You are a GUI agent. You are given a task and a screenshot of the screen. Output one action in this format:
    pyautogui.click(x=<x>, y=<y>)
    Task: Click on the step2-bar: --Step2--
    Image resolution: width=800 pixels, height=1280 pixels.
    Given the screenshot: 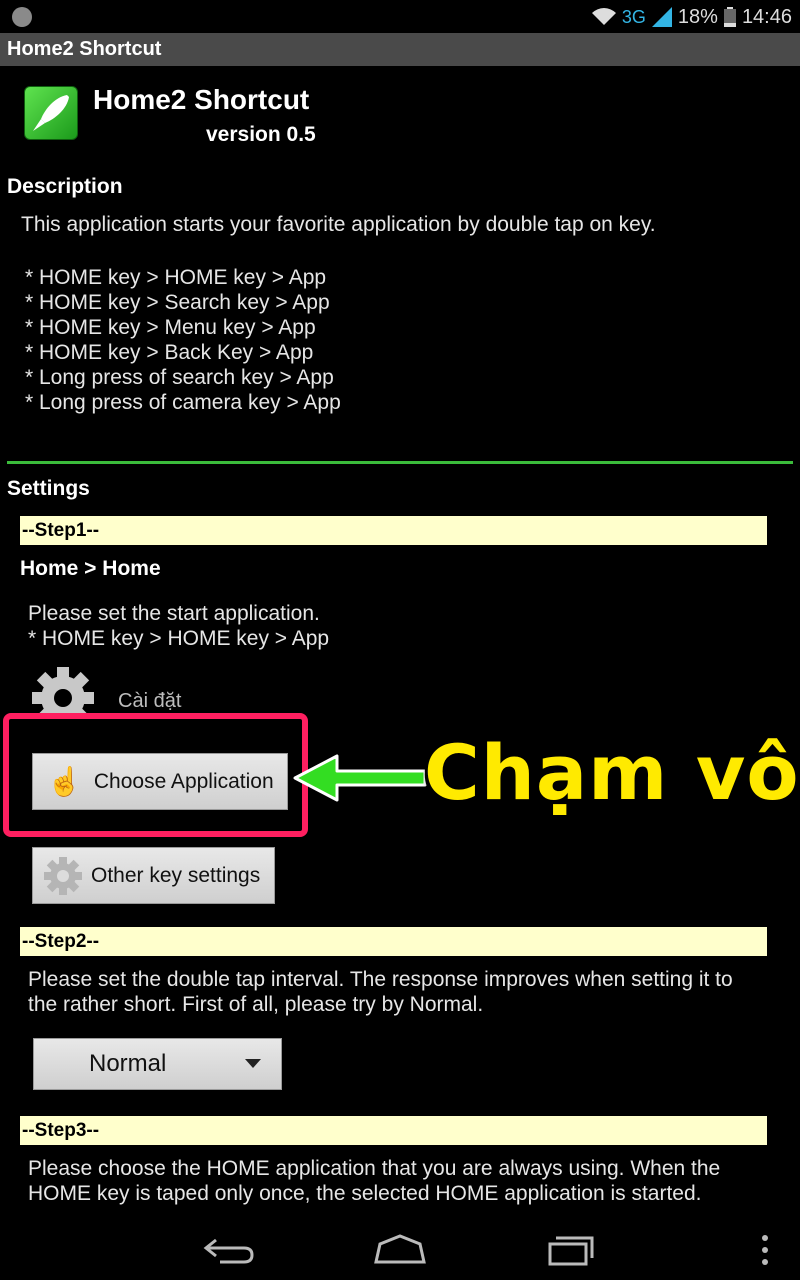 What is the action you would take?
    pyautogui.click(x=393, y=941)
    